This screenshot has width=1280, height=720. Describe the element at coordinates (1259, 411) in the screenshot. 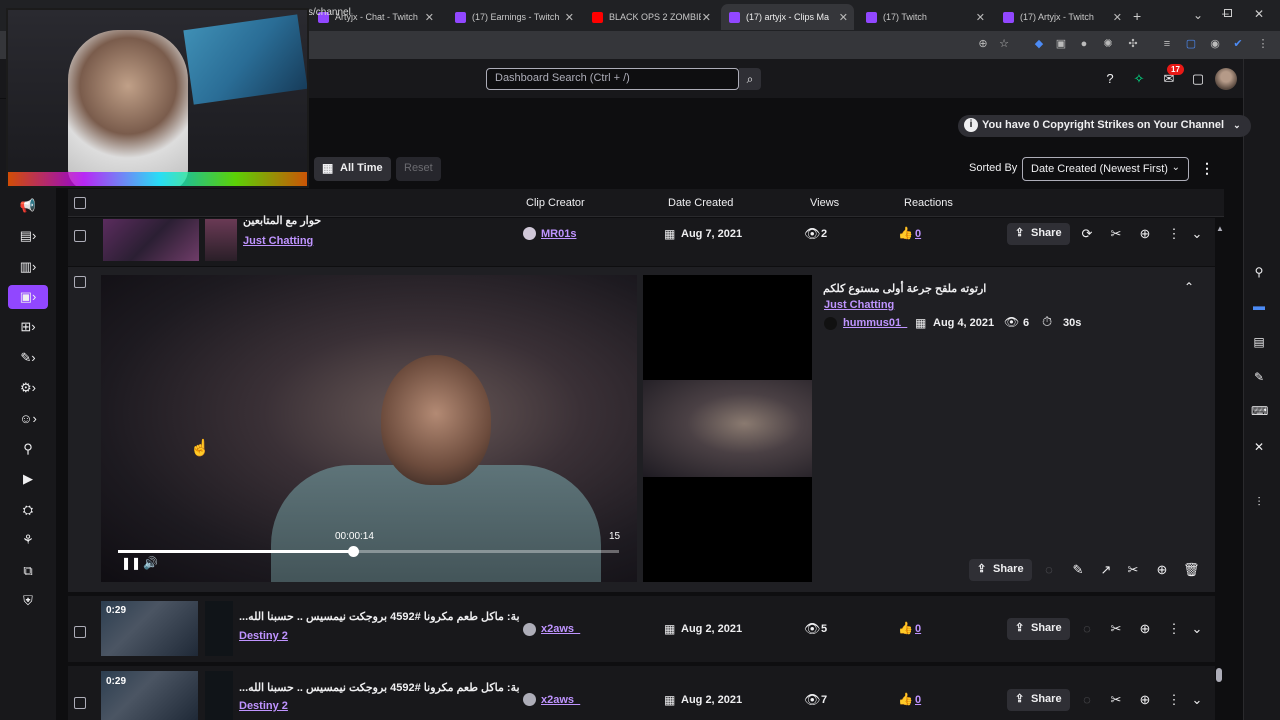

I see `controller-icon: ⌨` at that location.